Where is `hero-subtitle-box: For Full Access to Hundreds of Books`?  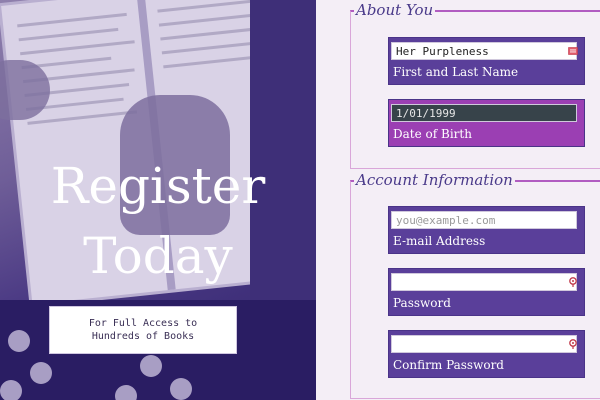
hero-subtitle-box: For Full Access to Hundreds of Books is located at coordinates (143, 330).